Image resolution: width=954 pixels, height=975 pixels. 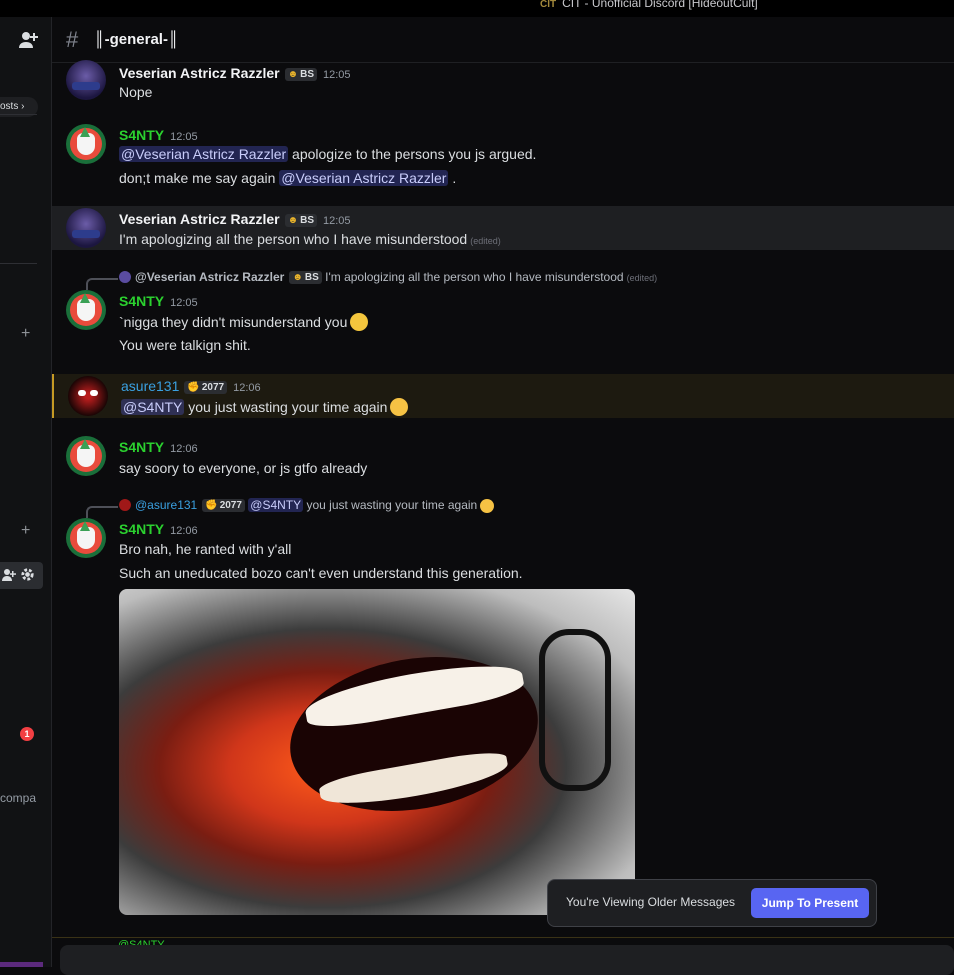 I want to click on message-text: `nigga they didn't misunderstand you, so click(x=244, y=322).